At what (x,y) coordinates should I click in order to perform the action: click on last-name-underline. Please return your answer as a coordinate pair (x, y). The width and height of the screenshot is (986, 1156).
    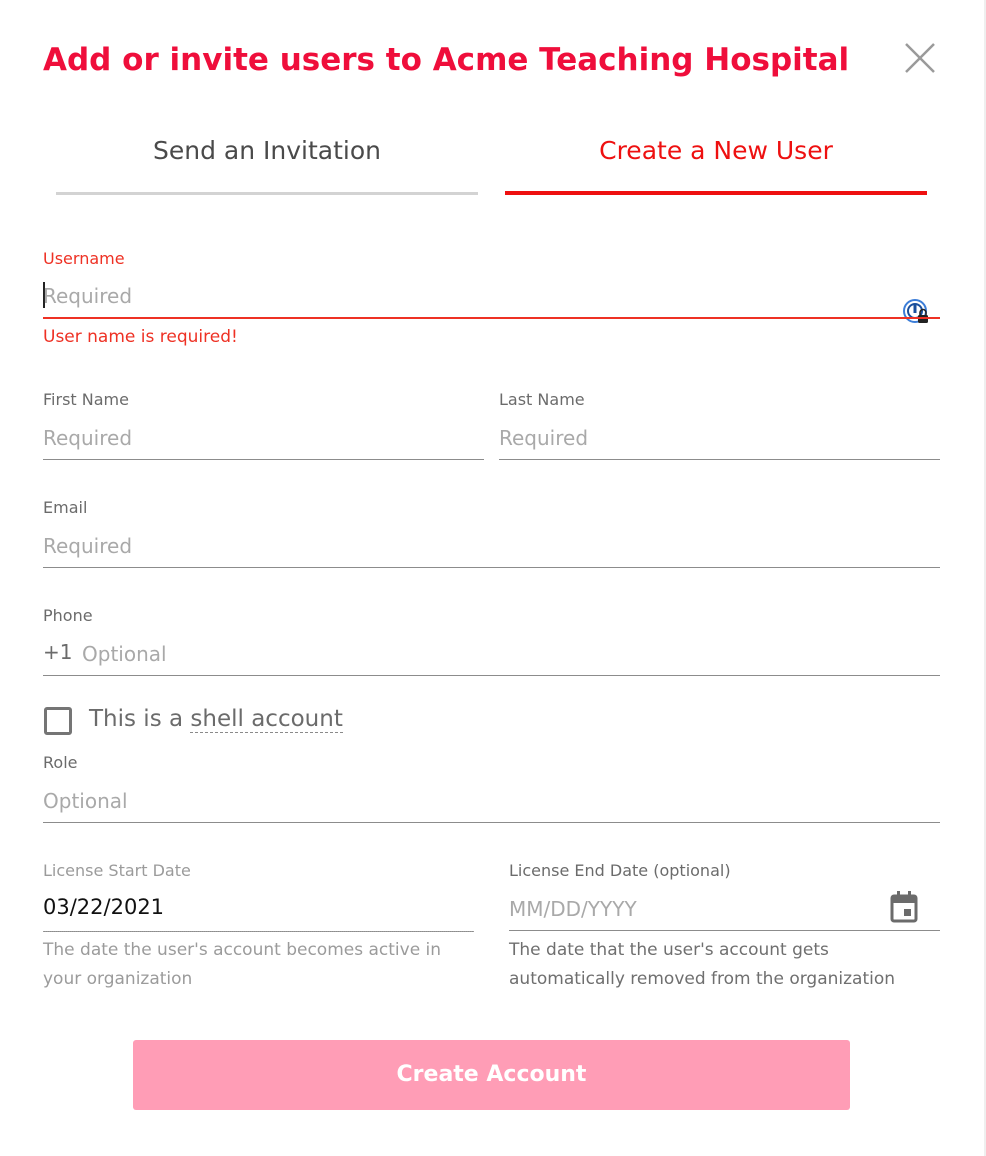
    Looking at the image, I should click on (719, 459).